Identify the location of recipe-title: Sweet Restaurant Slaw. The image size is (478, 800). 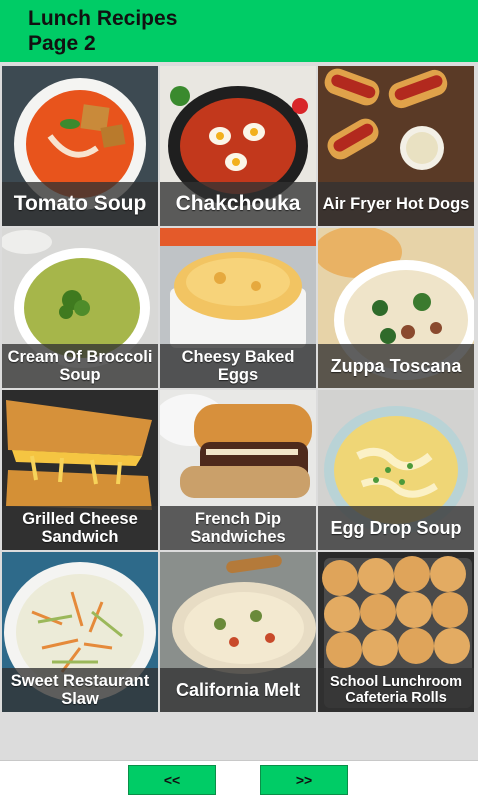
(80, 690).